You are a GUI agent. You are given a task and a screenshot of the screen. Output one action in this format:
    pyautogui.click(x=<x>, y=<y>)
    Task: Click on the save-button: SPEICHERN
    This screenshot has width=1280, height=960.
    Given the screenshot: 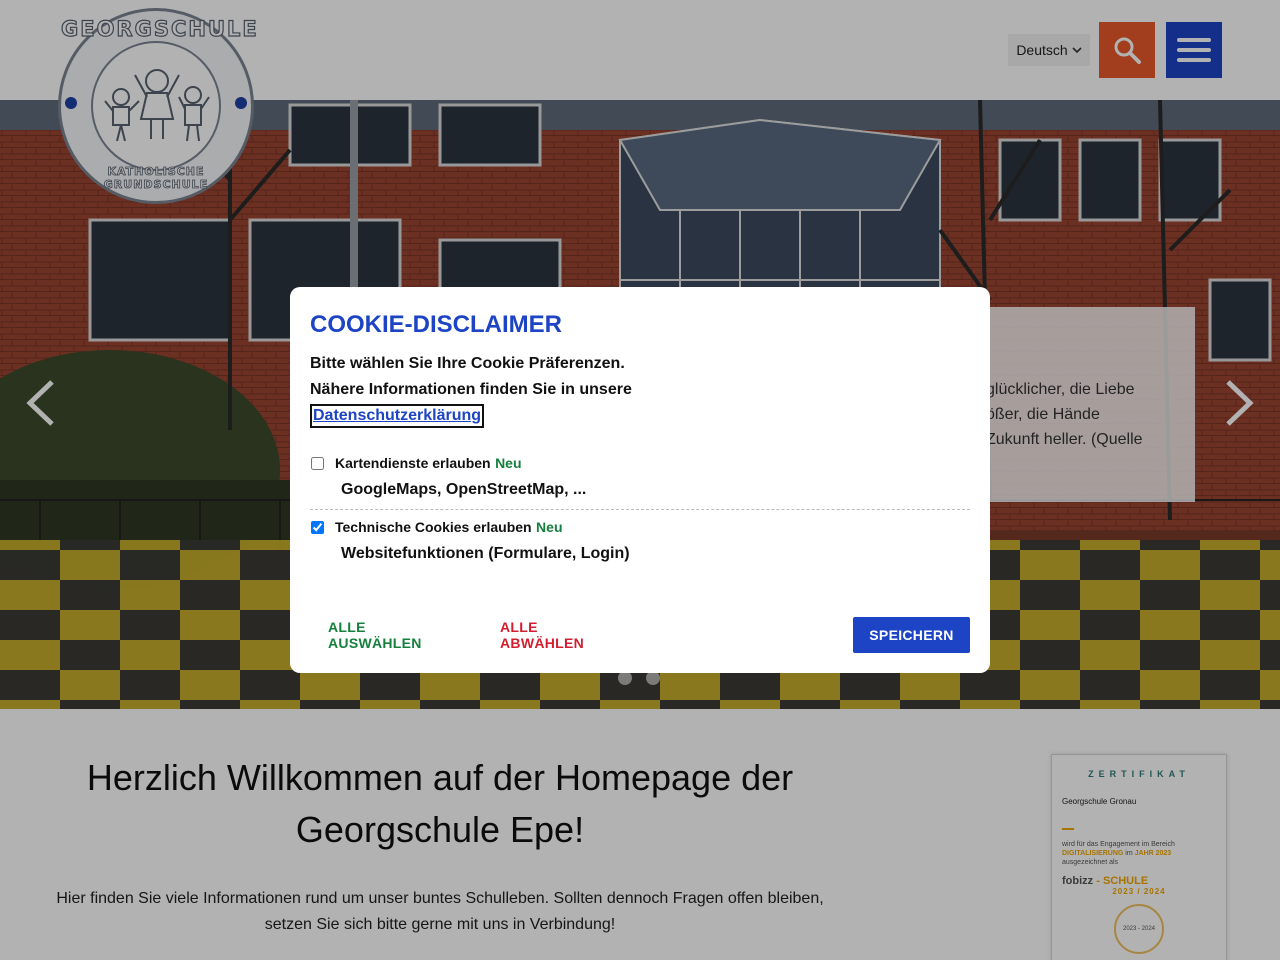 What is the action you would take?
    pyautogui.click(x=911, y=635)
    